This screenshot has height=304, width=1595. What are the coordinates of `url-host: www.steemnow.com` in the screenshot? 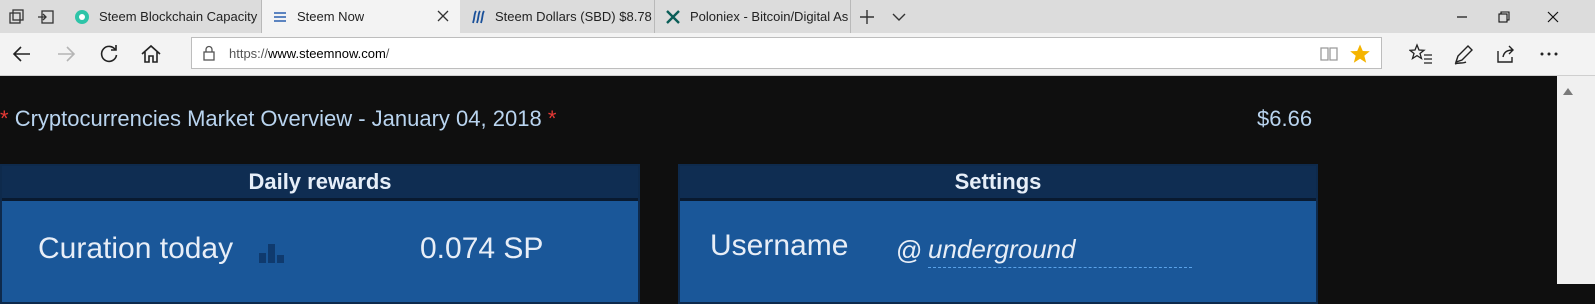 It's located at (327, 53).